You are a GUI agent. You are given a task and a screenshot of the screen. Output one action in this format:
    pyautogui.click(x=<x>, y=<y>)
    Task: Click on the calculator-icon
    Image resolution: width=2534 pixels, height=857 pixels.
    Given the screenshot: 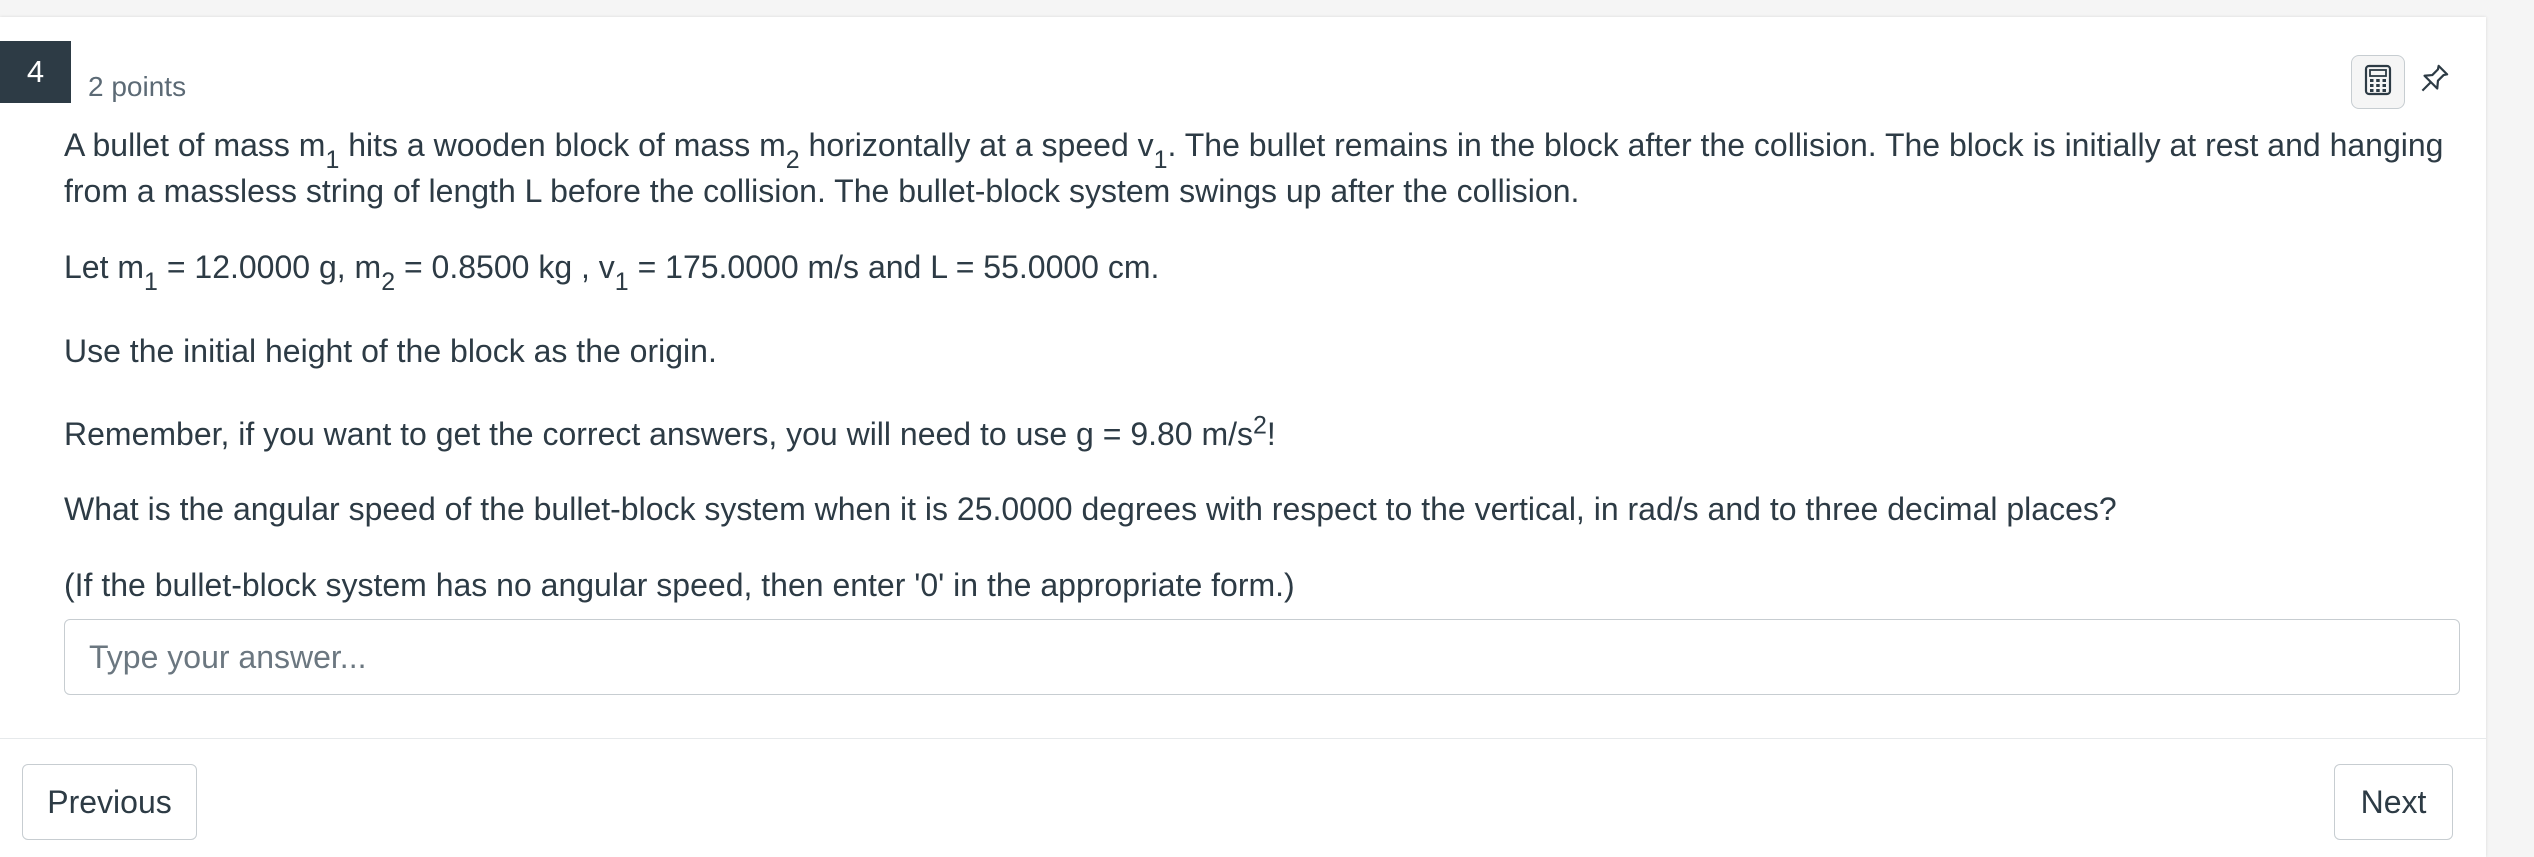 What is the action you would take?
    pyautogui.click(x=2378, y=82)
    